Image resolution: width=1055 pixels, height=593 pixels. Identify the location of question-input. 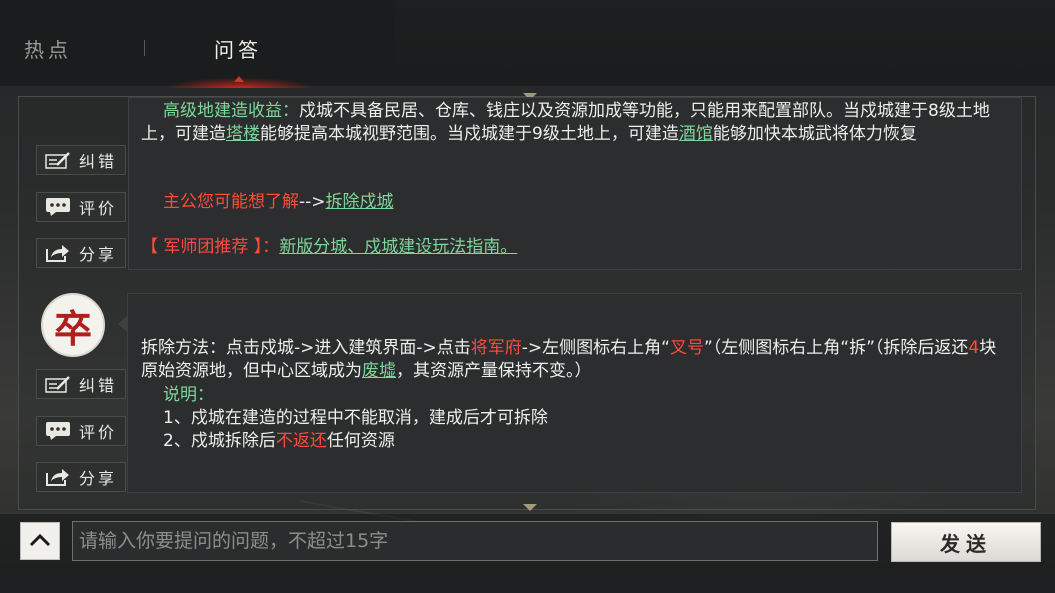
(475, 541).